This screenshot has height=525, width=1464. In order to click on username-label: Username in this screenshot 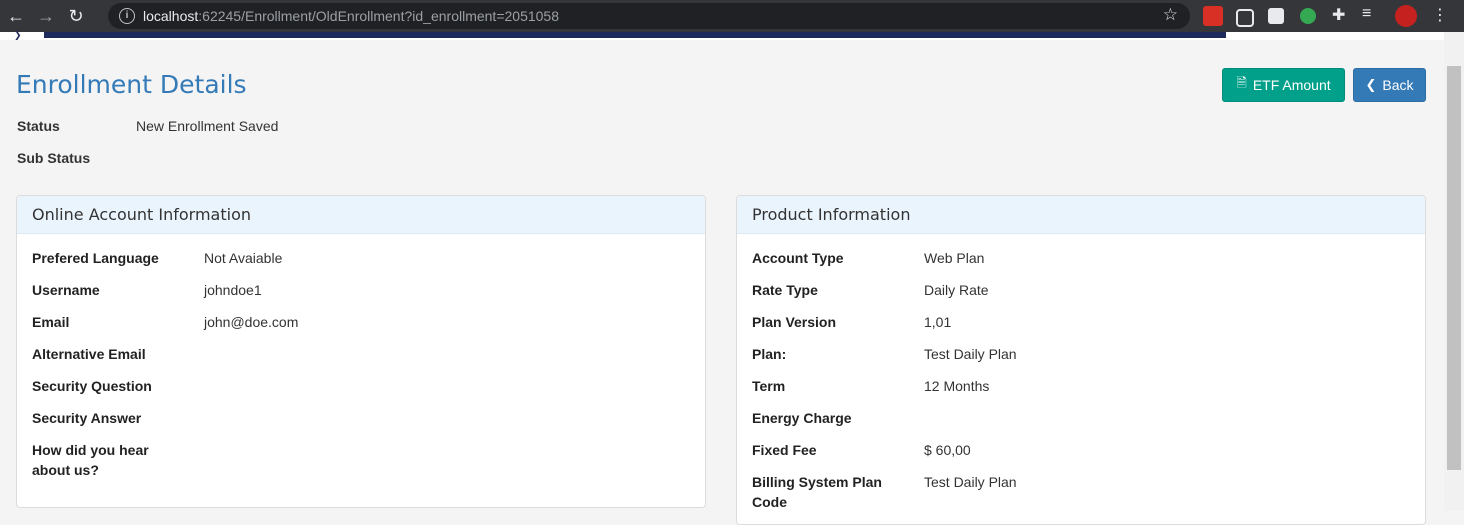, I will do `click(66, 290)`.